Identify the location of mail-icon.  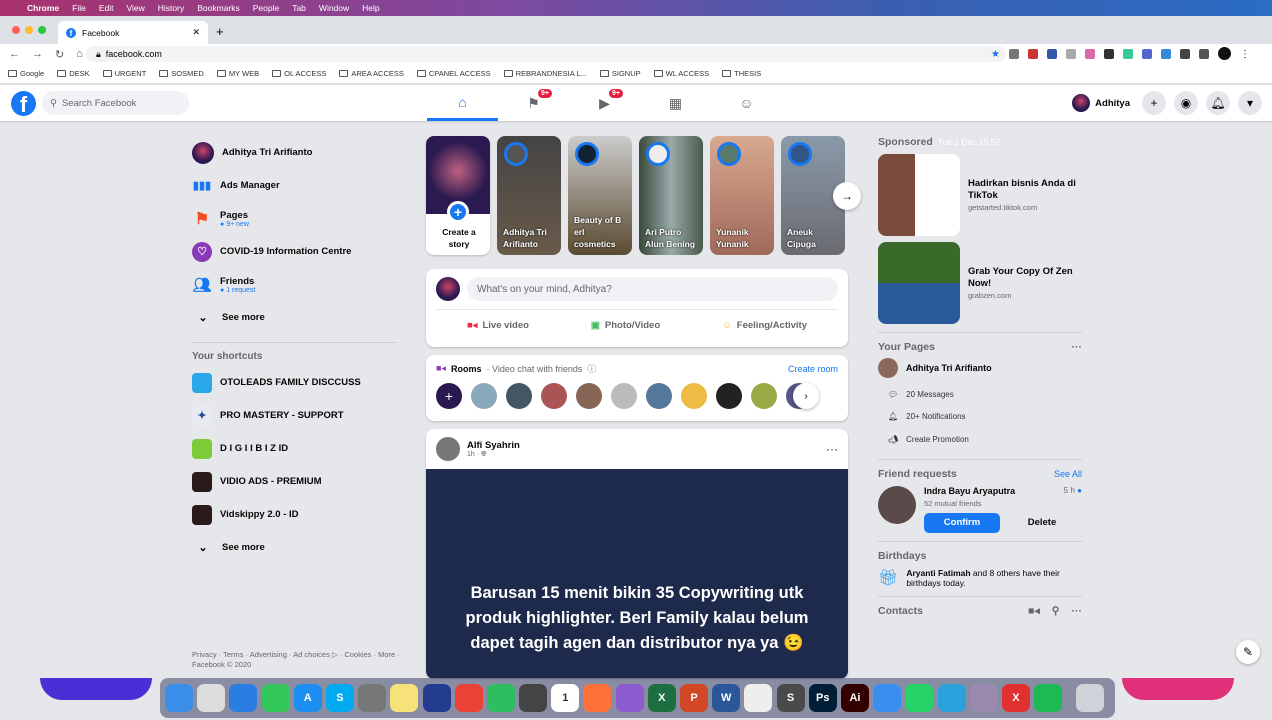
(887, 698).